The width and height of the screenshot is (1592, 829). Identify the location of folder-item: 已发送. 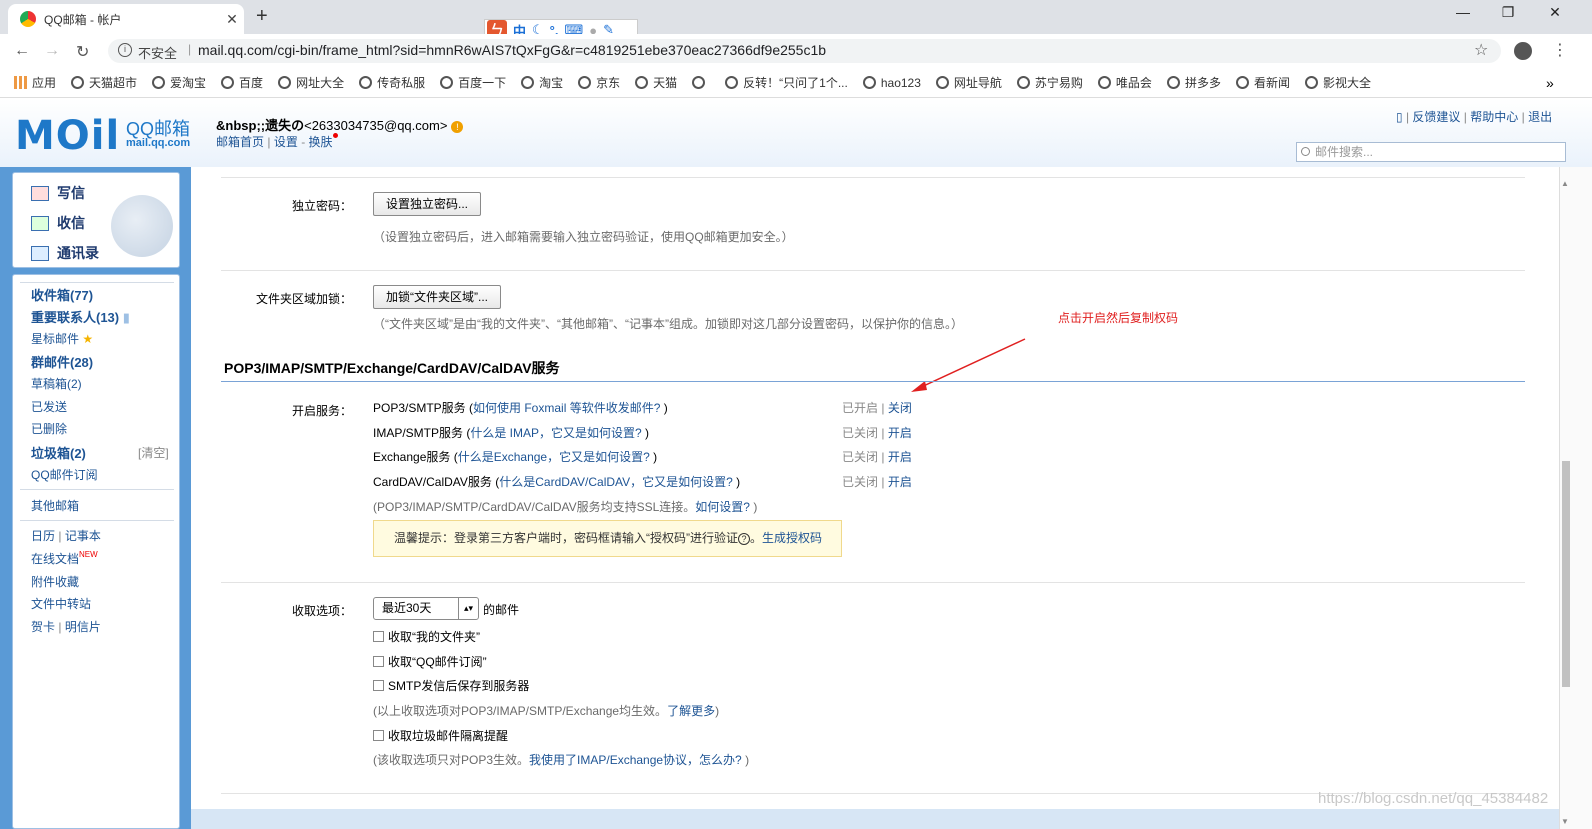
(49, 406).